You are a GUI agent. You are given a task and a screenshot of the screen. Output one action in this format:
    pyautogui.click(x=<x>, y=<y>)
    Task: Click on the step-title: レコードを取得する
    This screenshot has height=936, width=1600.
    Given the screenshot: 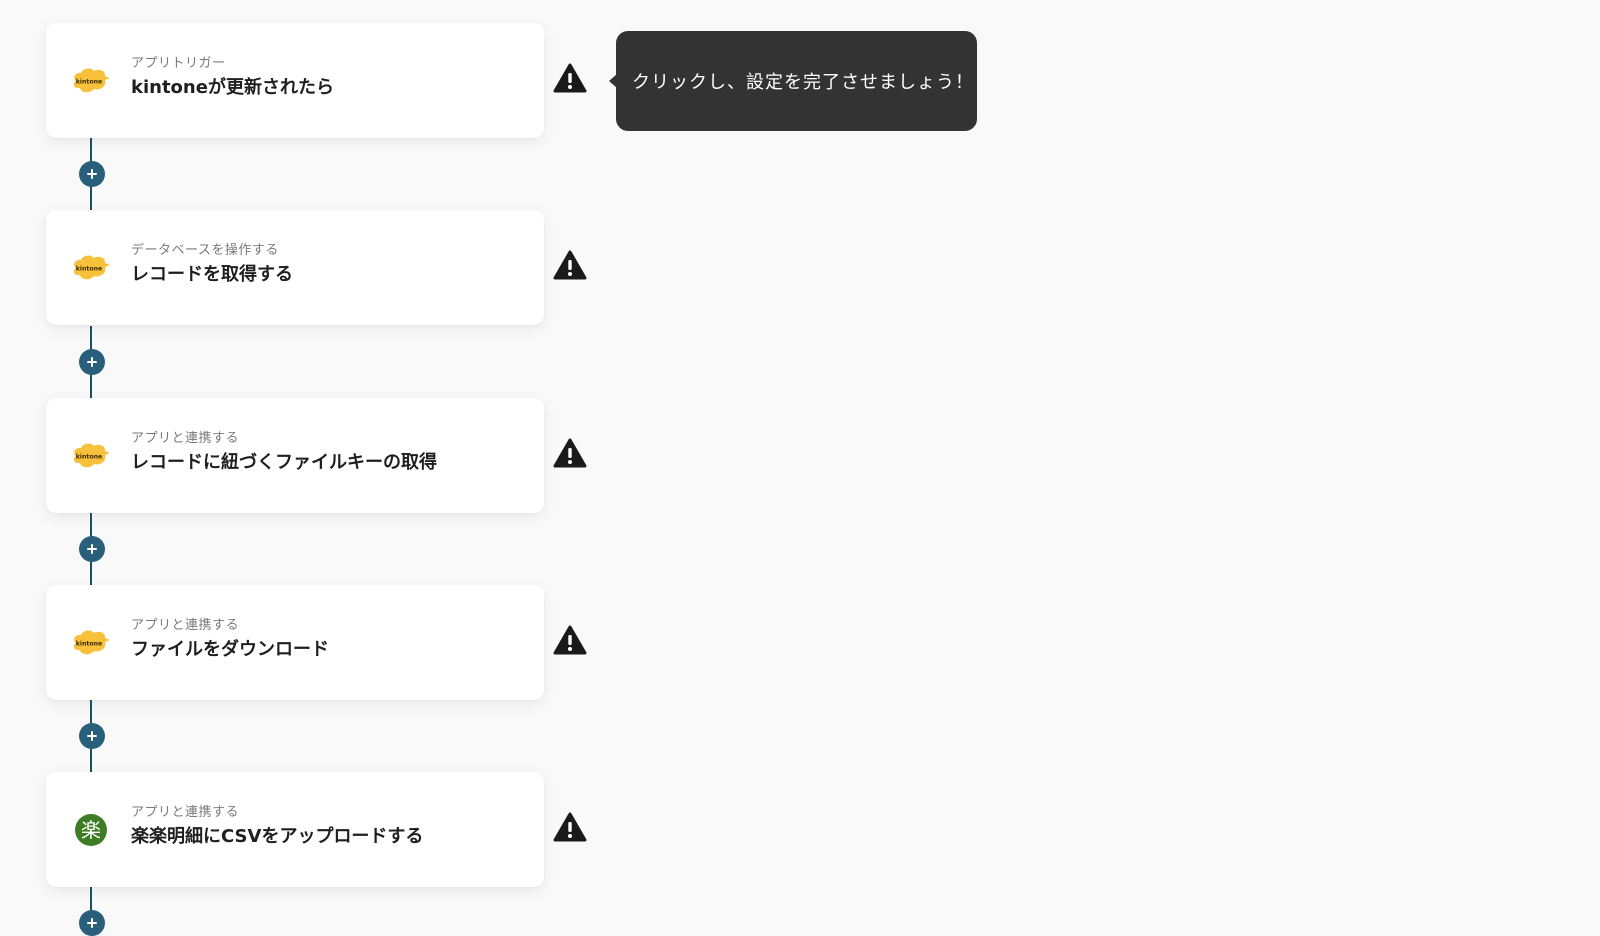 What is the action you would take?
    pyautogui.click(x=212, y=274)
    